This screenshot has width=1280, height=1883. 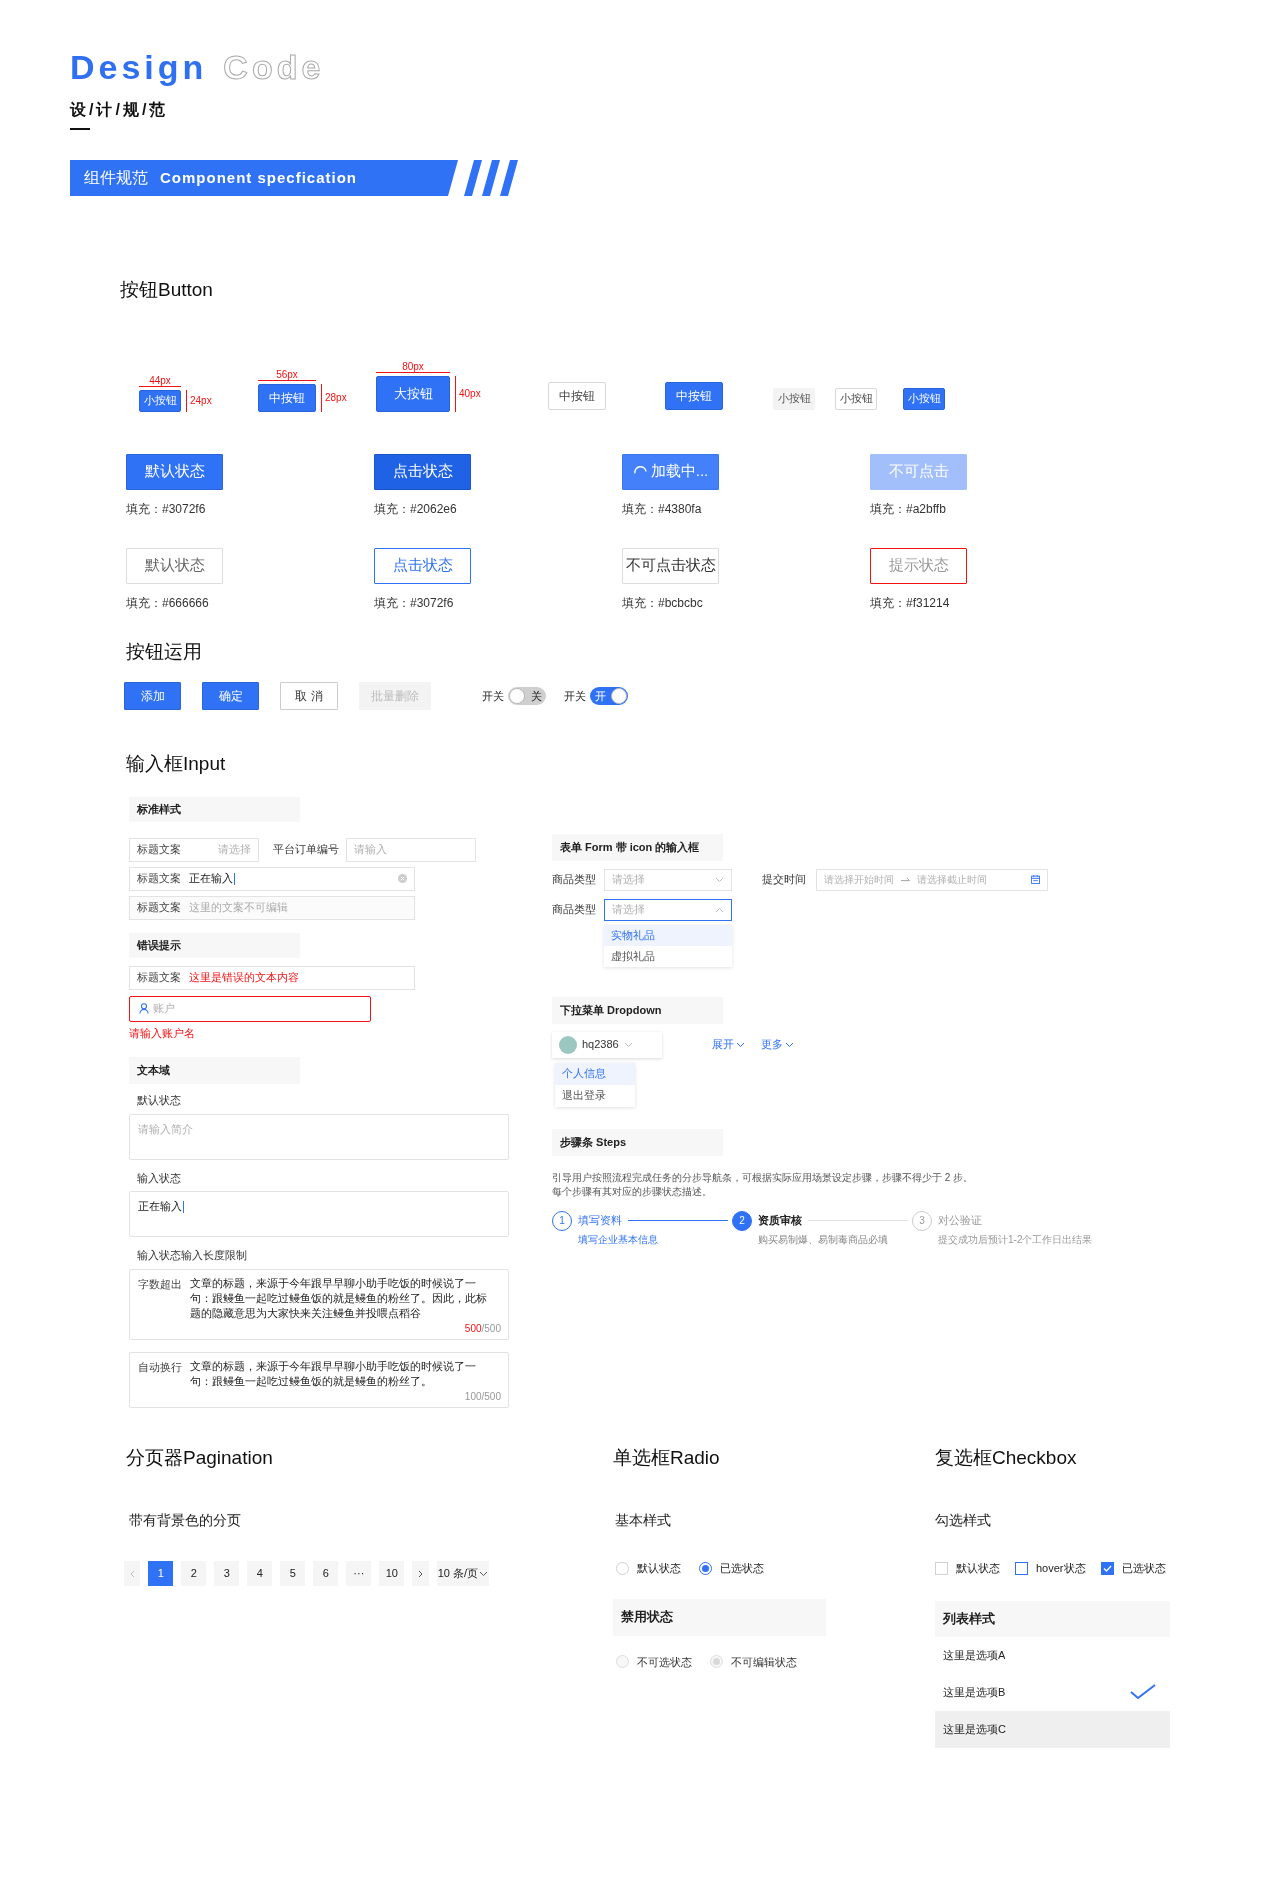 What do you see at coordinates (462, 1573) in the screenshot?
I see `page-size-select: 10 条/页` at bounding box center [462, 1573].